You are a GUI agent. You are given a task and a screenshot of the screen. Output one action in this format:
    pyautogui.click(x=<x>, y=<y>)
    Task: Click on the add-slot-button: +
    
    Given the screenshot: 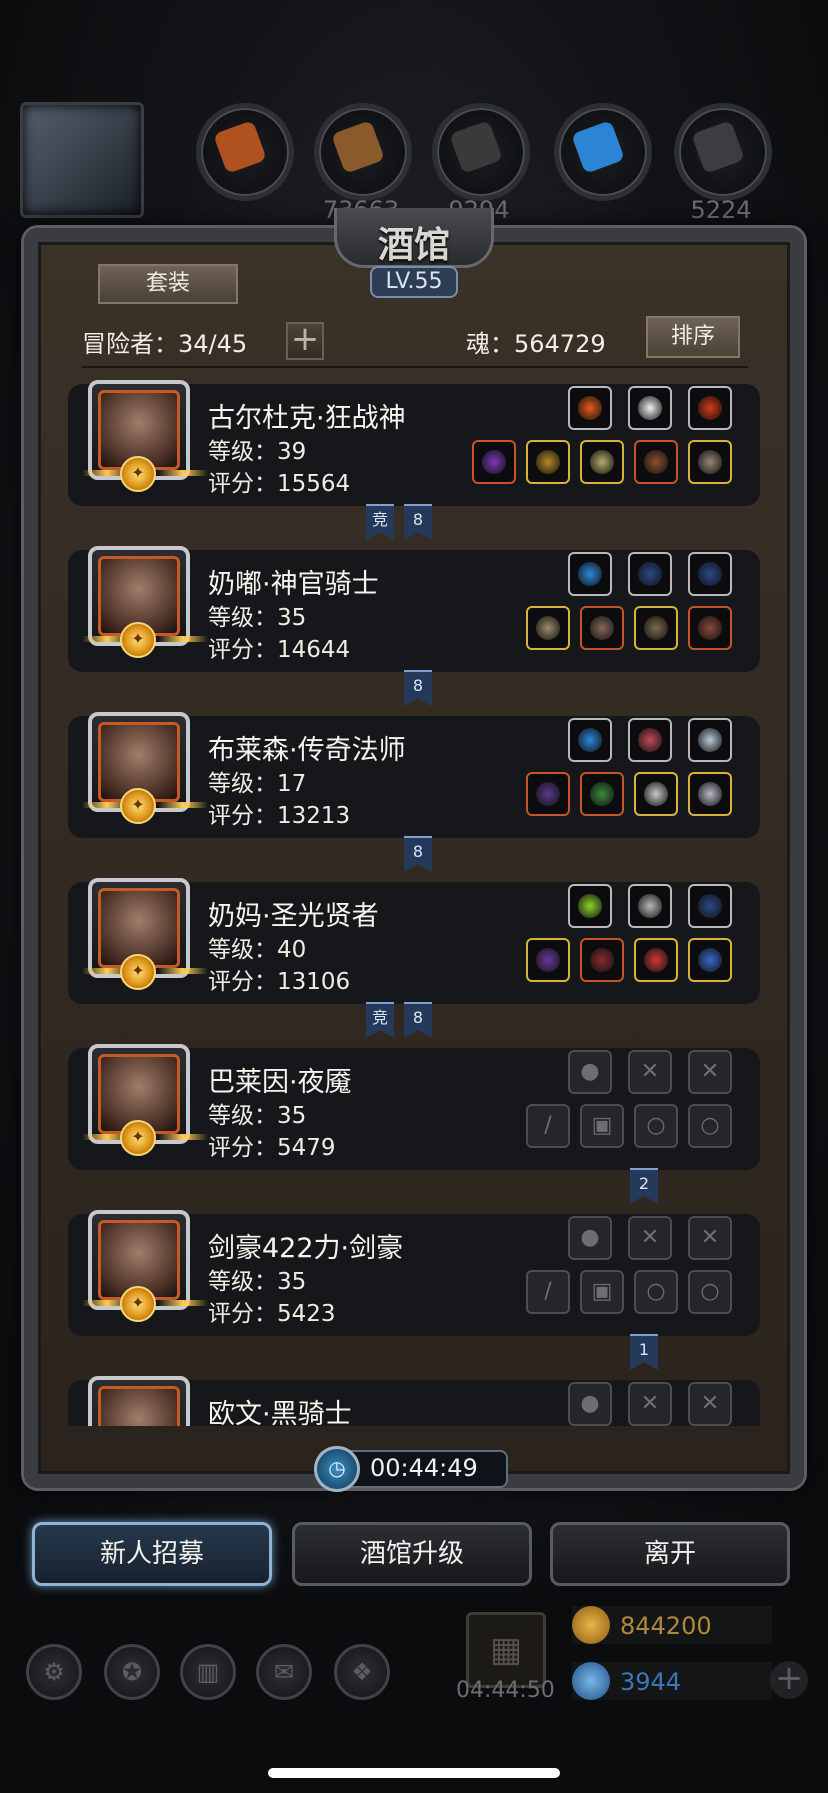 What is the action you would take?
    pyautogui.click(x=305, y=341)
    